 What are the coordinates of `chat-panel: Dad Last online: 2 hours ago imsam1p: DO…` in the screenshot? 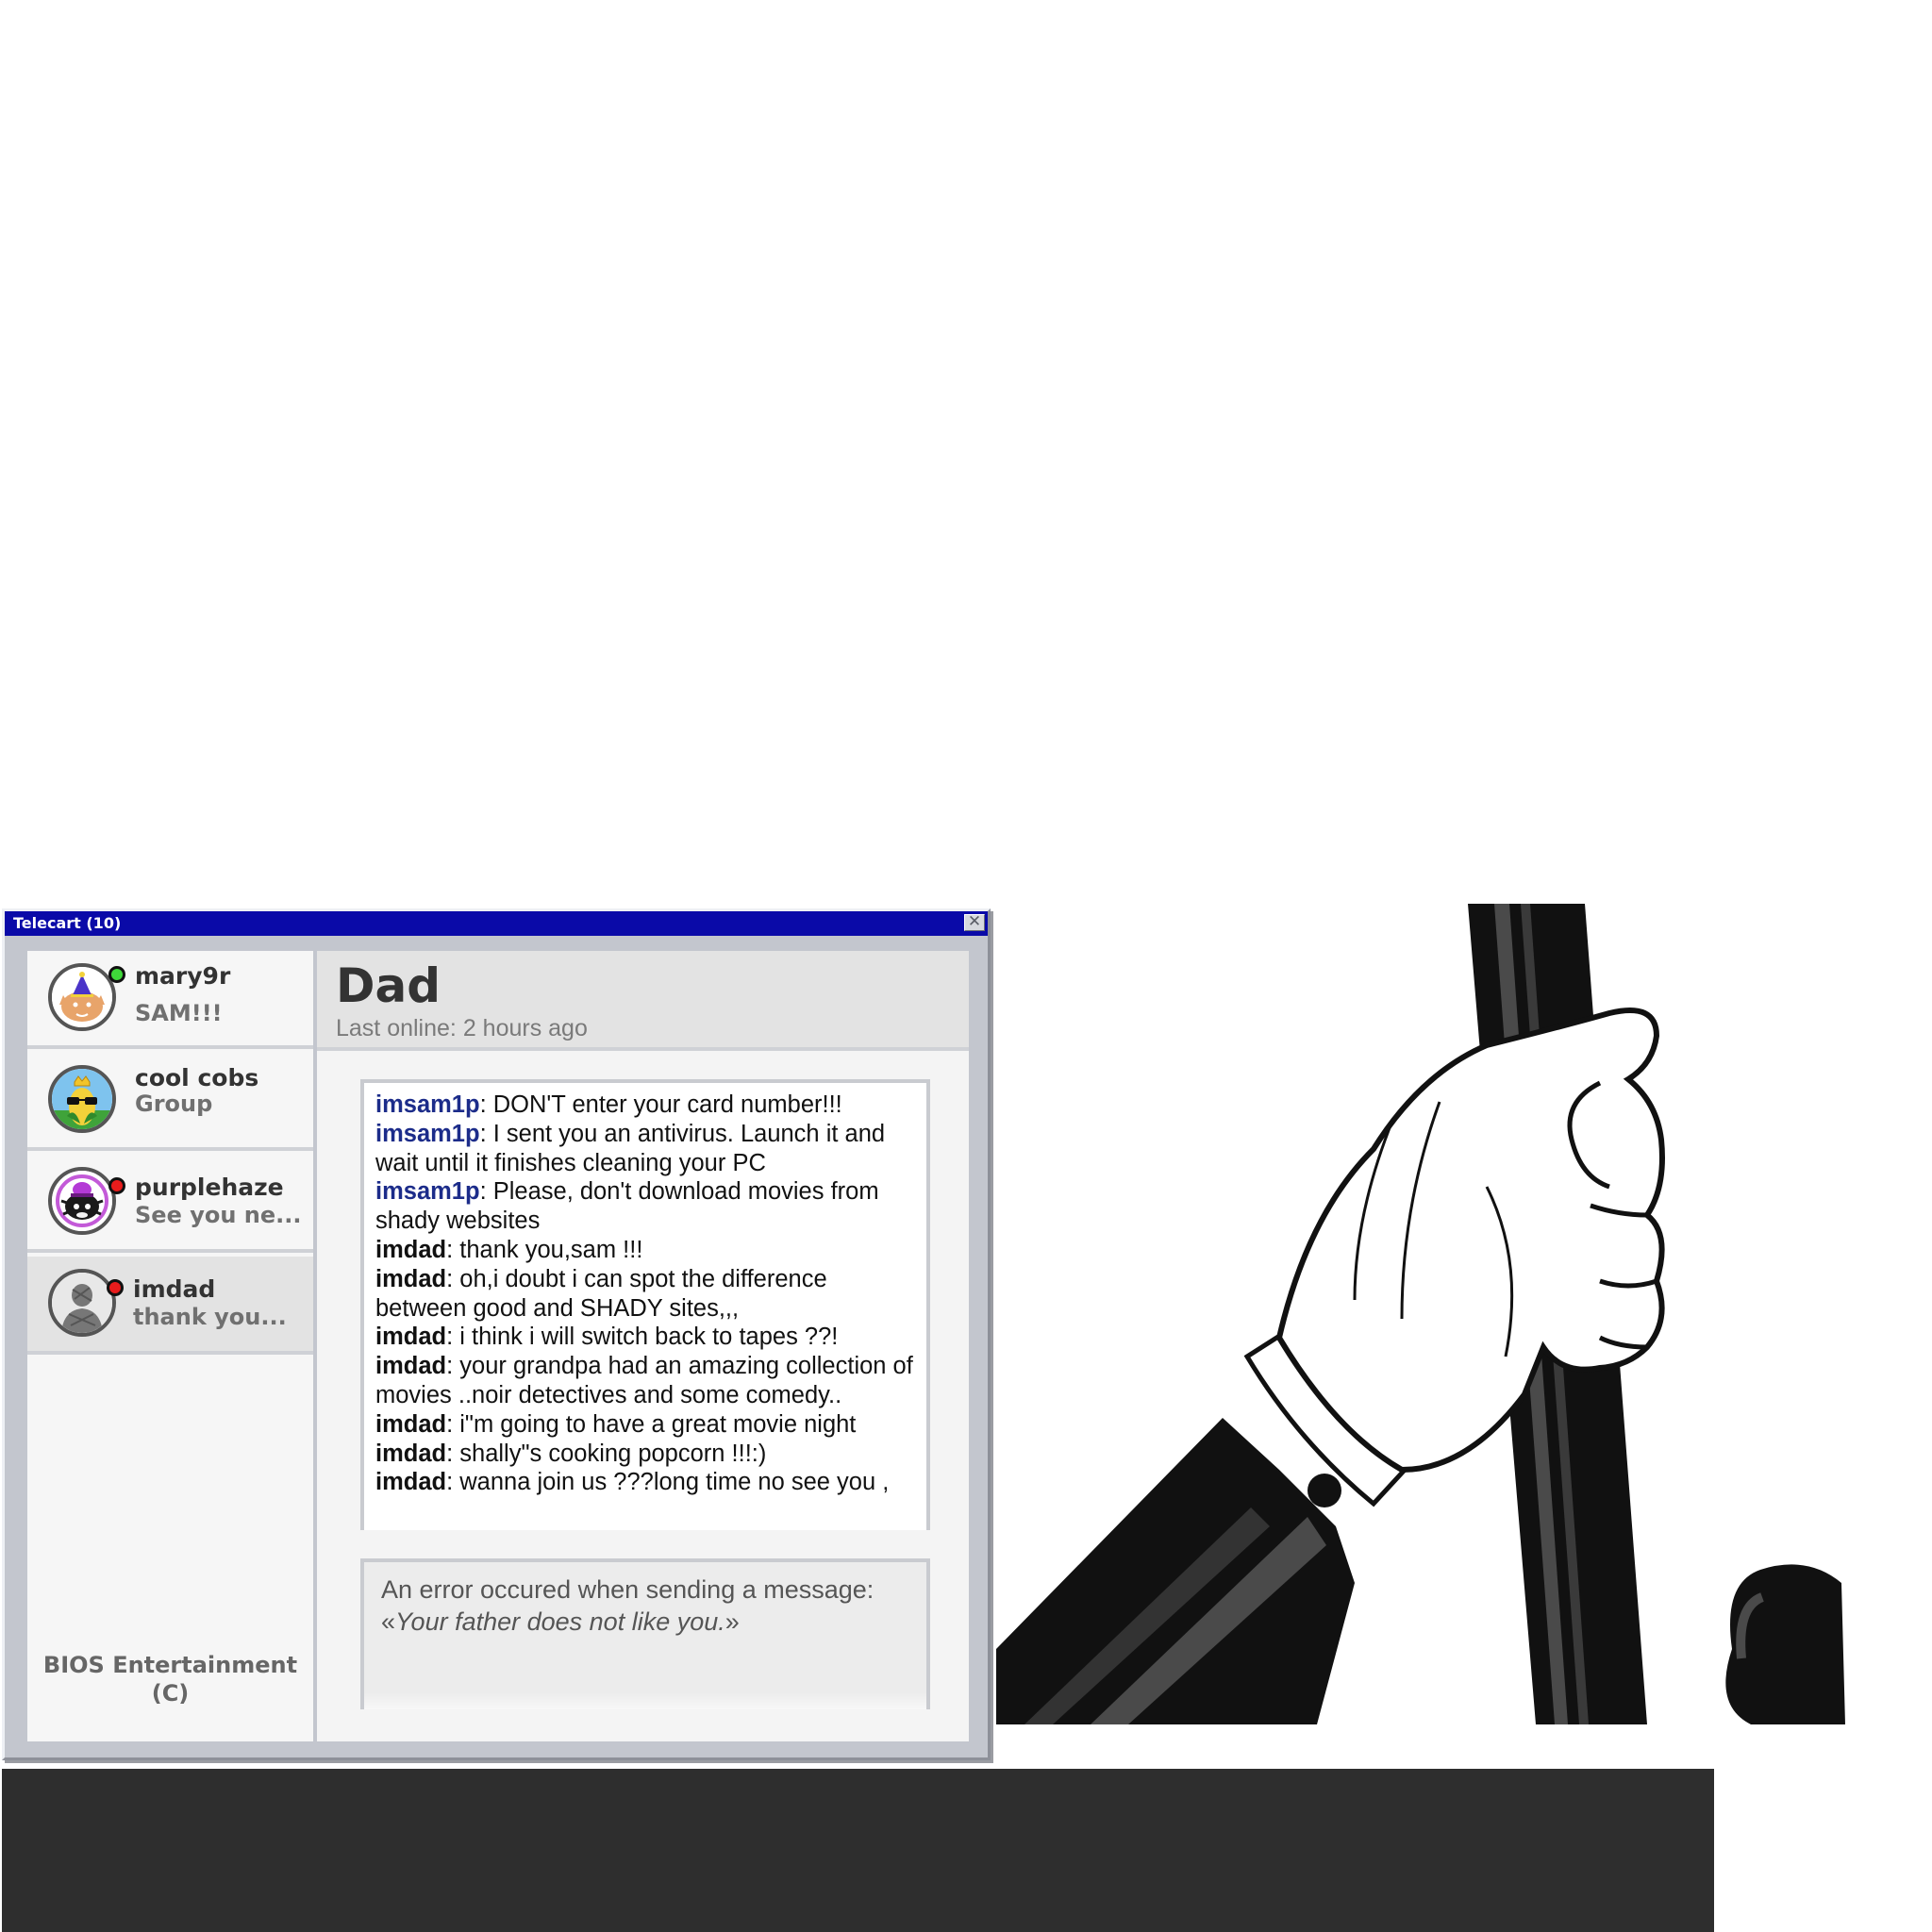 It's located at (643, 1346).